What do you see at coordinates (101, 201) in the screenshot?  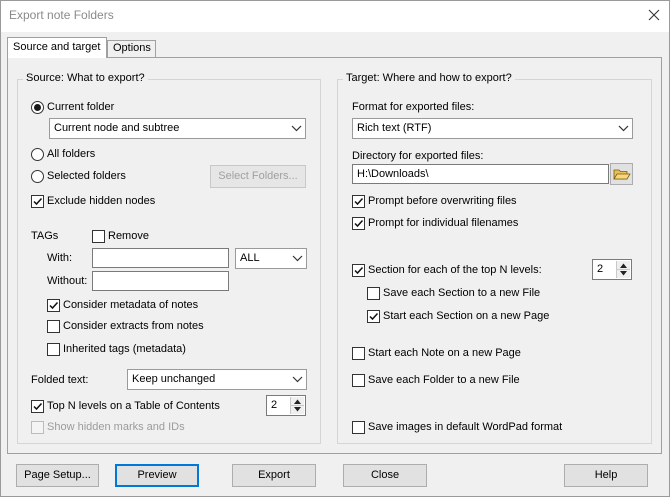 I see `exclude-hidden-label: Exclude hidden nodes` at bounding box center [101, 201].